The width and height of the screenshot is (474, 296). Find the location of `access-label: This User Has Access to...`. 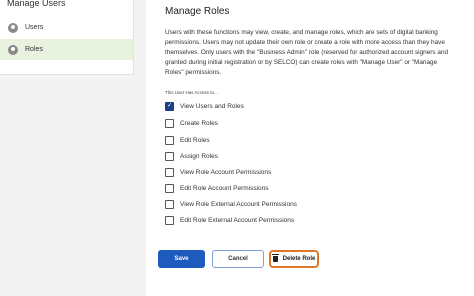

access-label: This User Has Access to... is located at coordinates (191, 92).